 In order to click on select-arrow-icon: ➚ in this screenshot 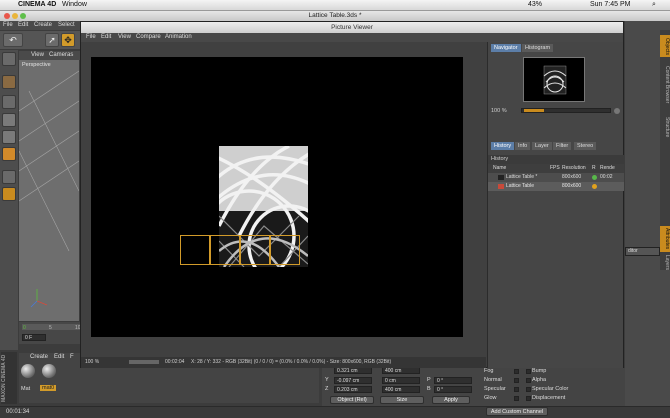, I will do `click(52, 40)`.